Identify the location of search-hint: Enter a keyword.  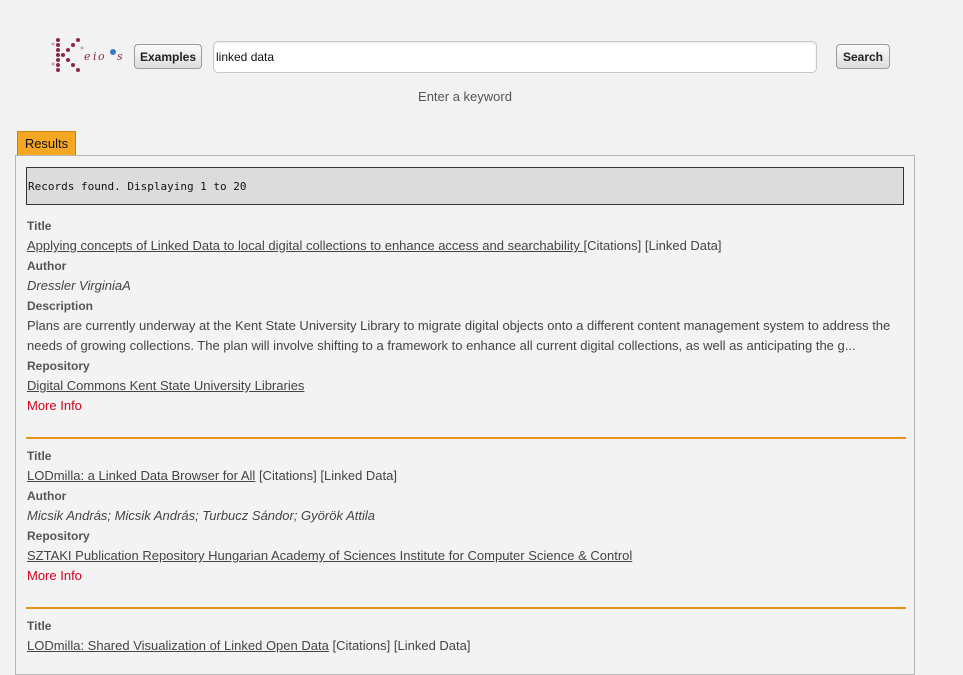
(465, 96).